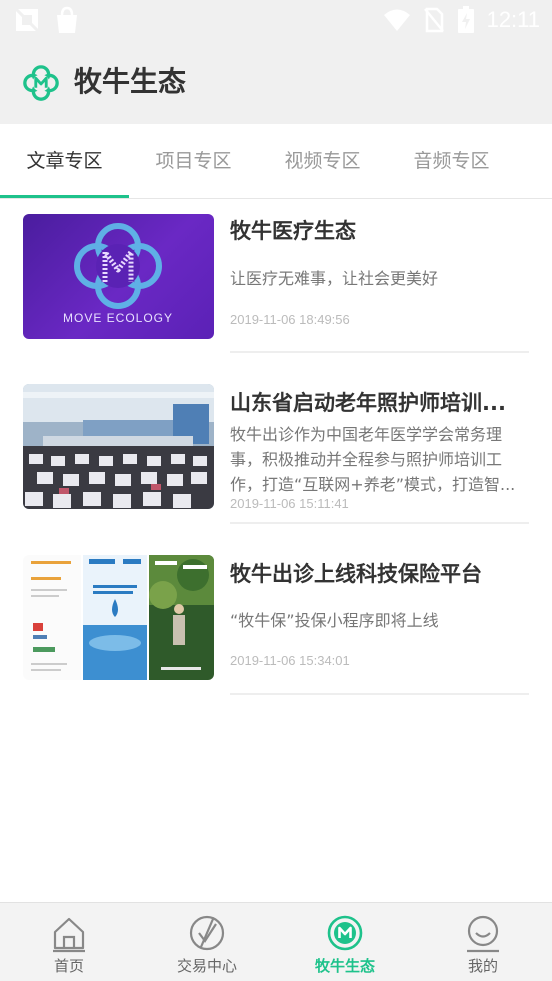 The image size is (552, 981). I want to click on smile-profile-icon, so click(483, 934).